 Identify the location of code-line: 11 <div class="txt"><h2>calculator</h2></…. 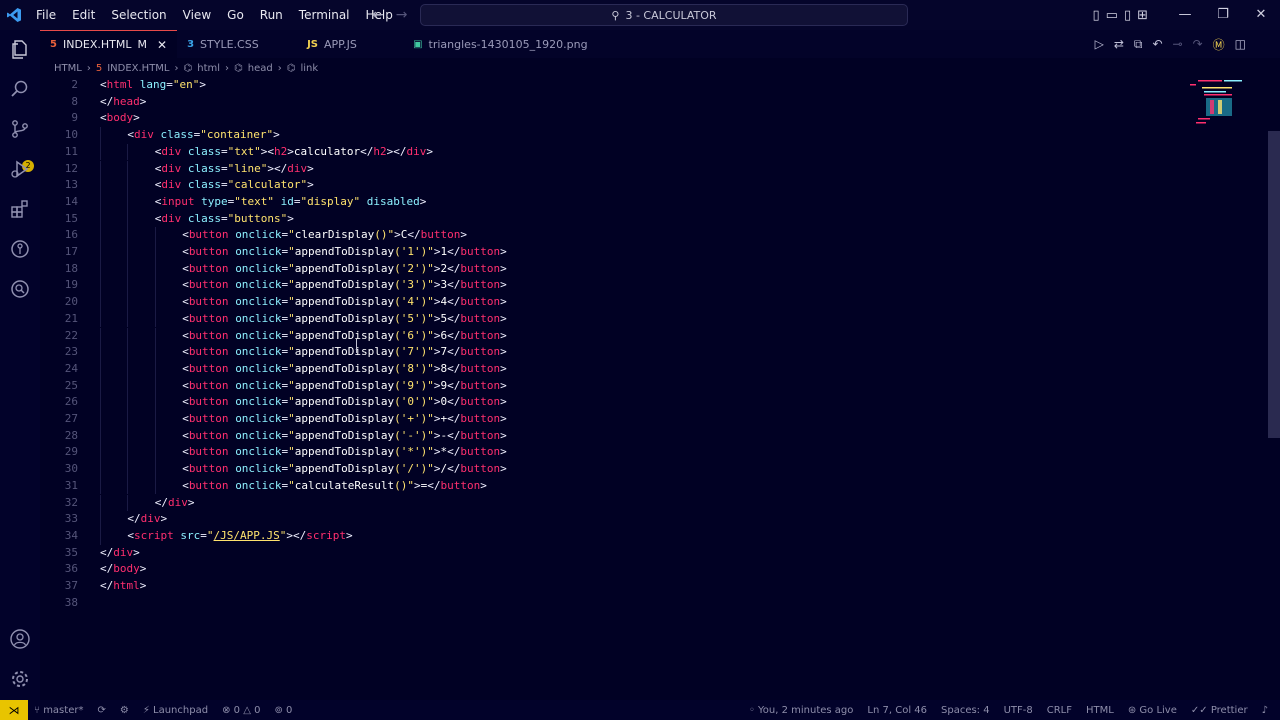
(590, 152).